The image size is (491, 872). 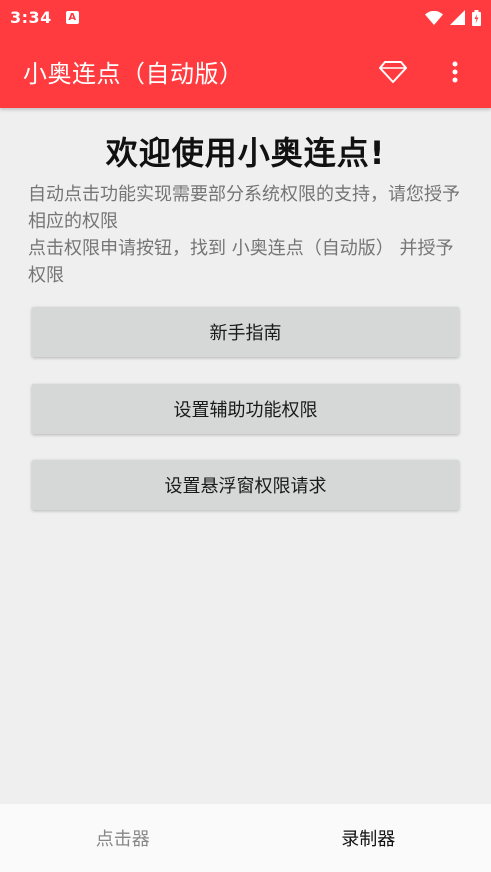 I want to click on battery-icon, so click(x=476, y=17).